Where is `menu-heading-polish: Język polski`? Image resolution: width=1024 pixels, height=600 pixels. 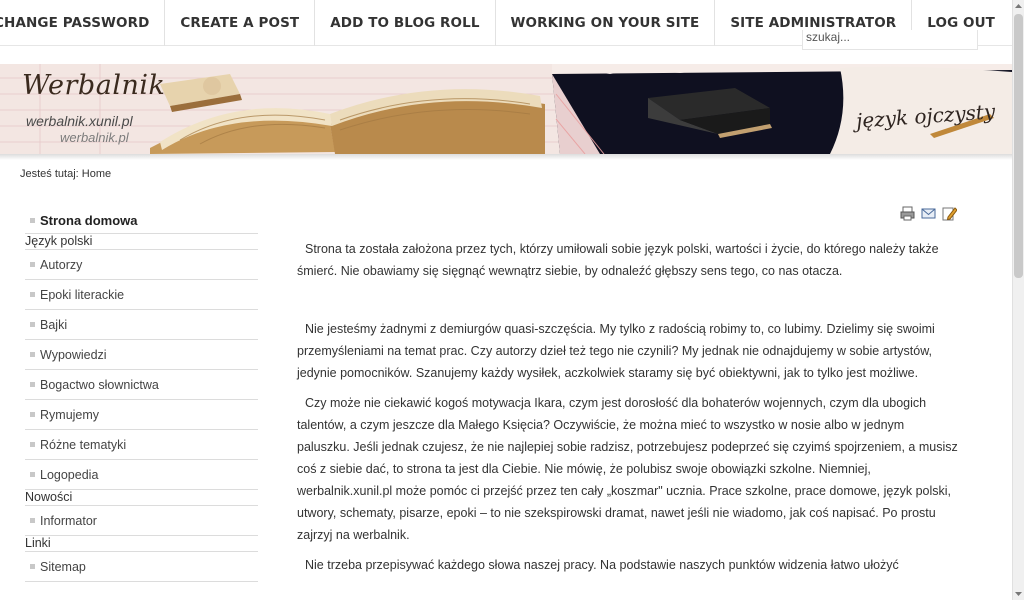
menu-heading-polish: Język polski is located at coordinates (141, 242).